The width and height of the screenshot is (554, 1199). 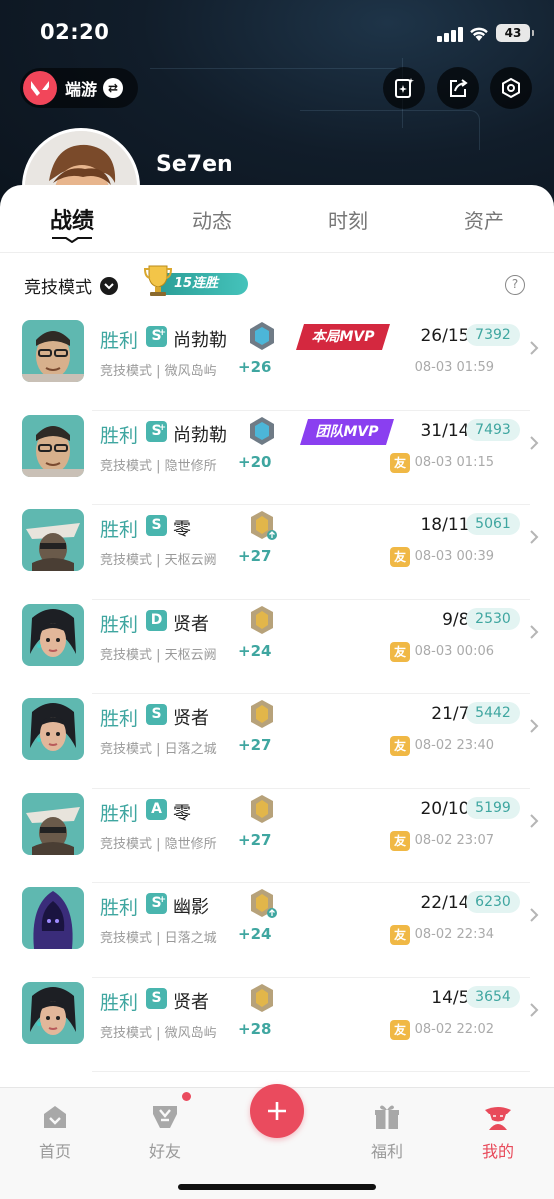 What do you see at coordinates (40, 88) in the screenshot?
I see `valorant-logo-icon` at bounding box center [40, 88].